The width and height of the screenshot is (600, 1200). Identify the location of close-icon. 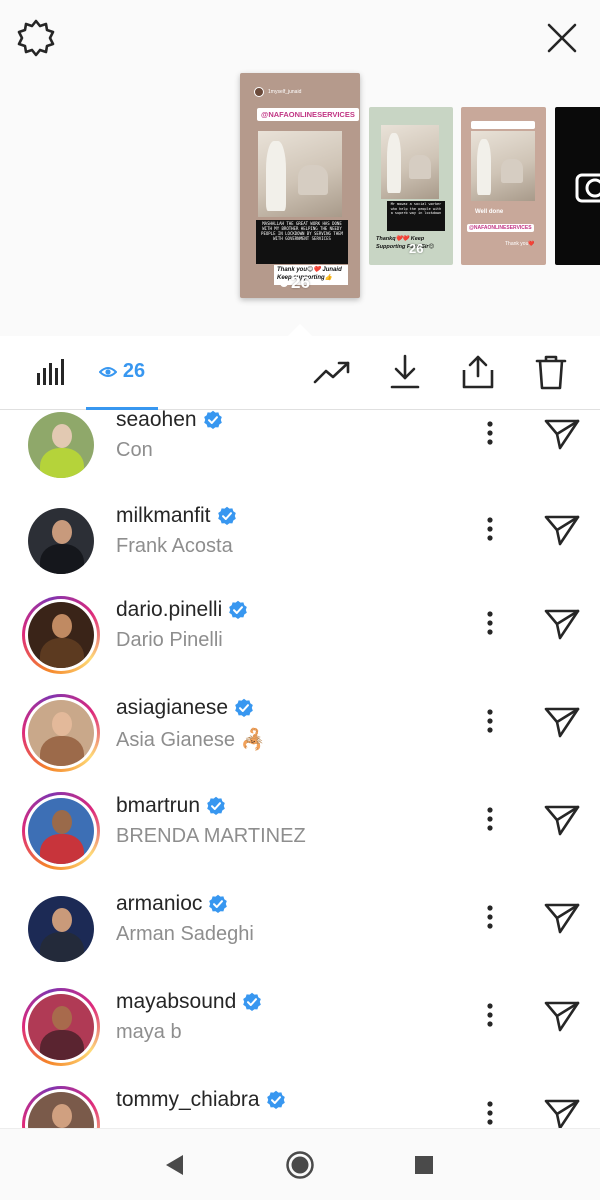
(562, 38).